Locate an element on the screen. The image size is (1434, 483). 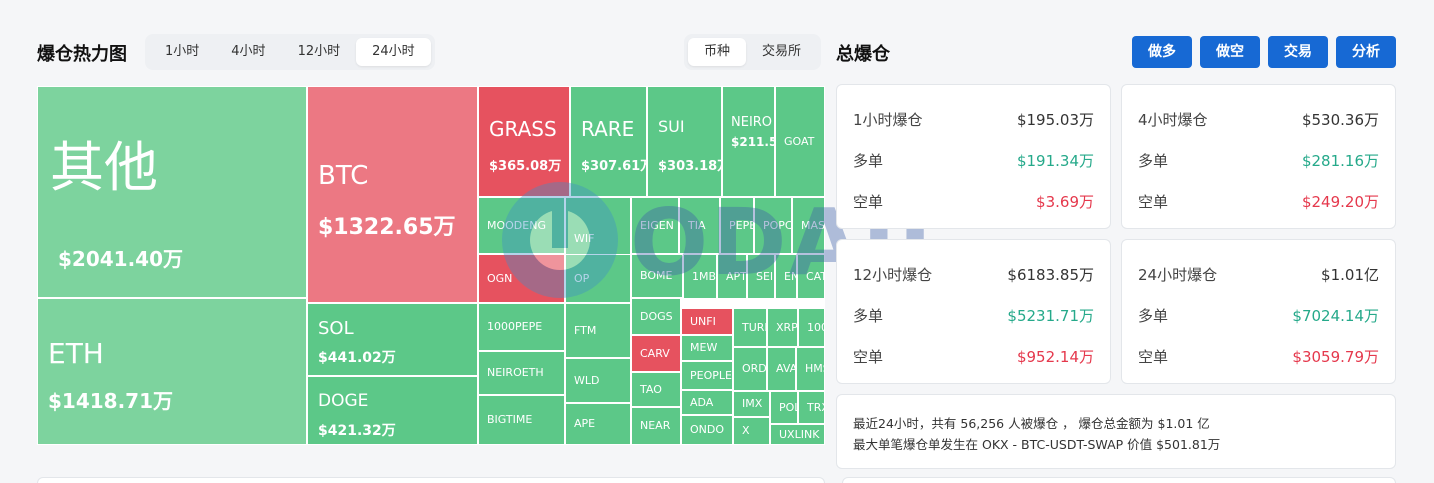
tile-name: NEIRO is located at coordinates (752, 122).